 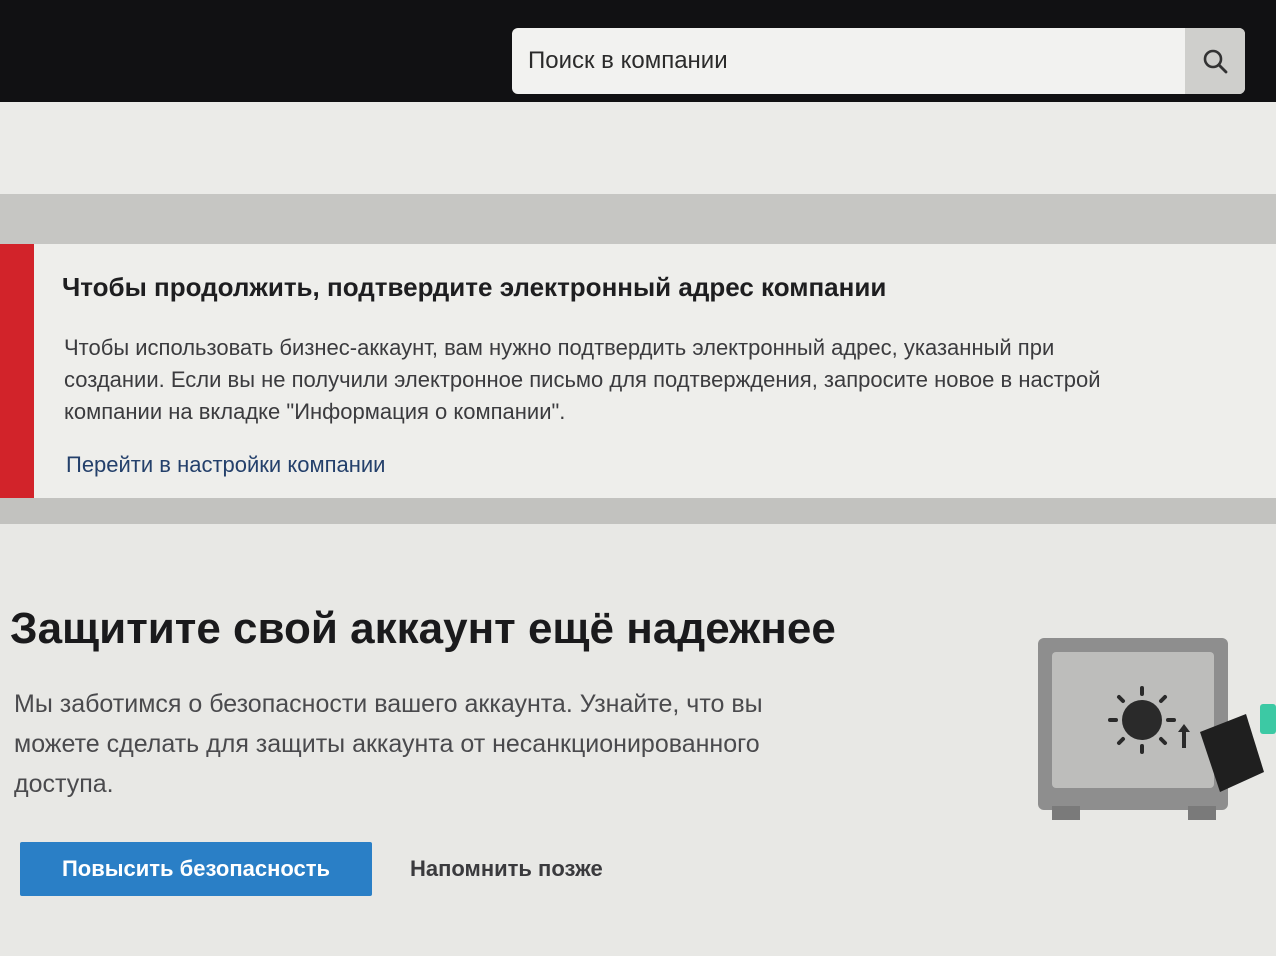 I want to click on search-icon, so click(x=1215, y=61).